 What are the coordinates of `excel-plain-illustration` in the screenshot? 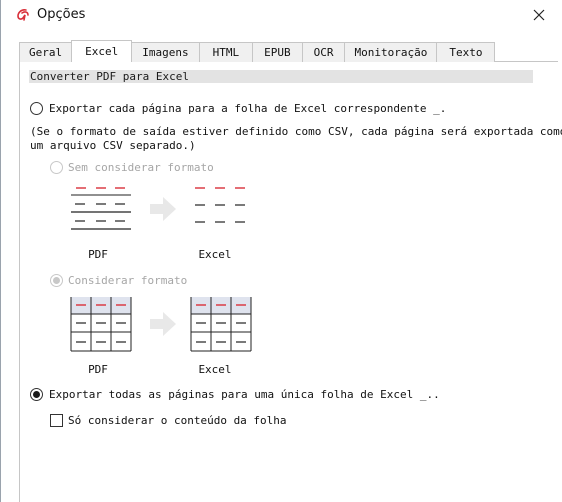 It's located at (220, 205).